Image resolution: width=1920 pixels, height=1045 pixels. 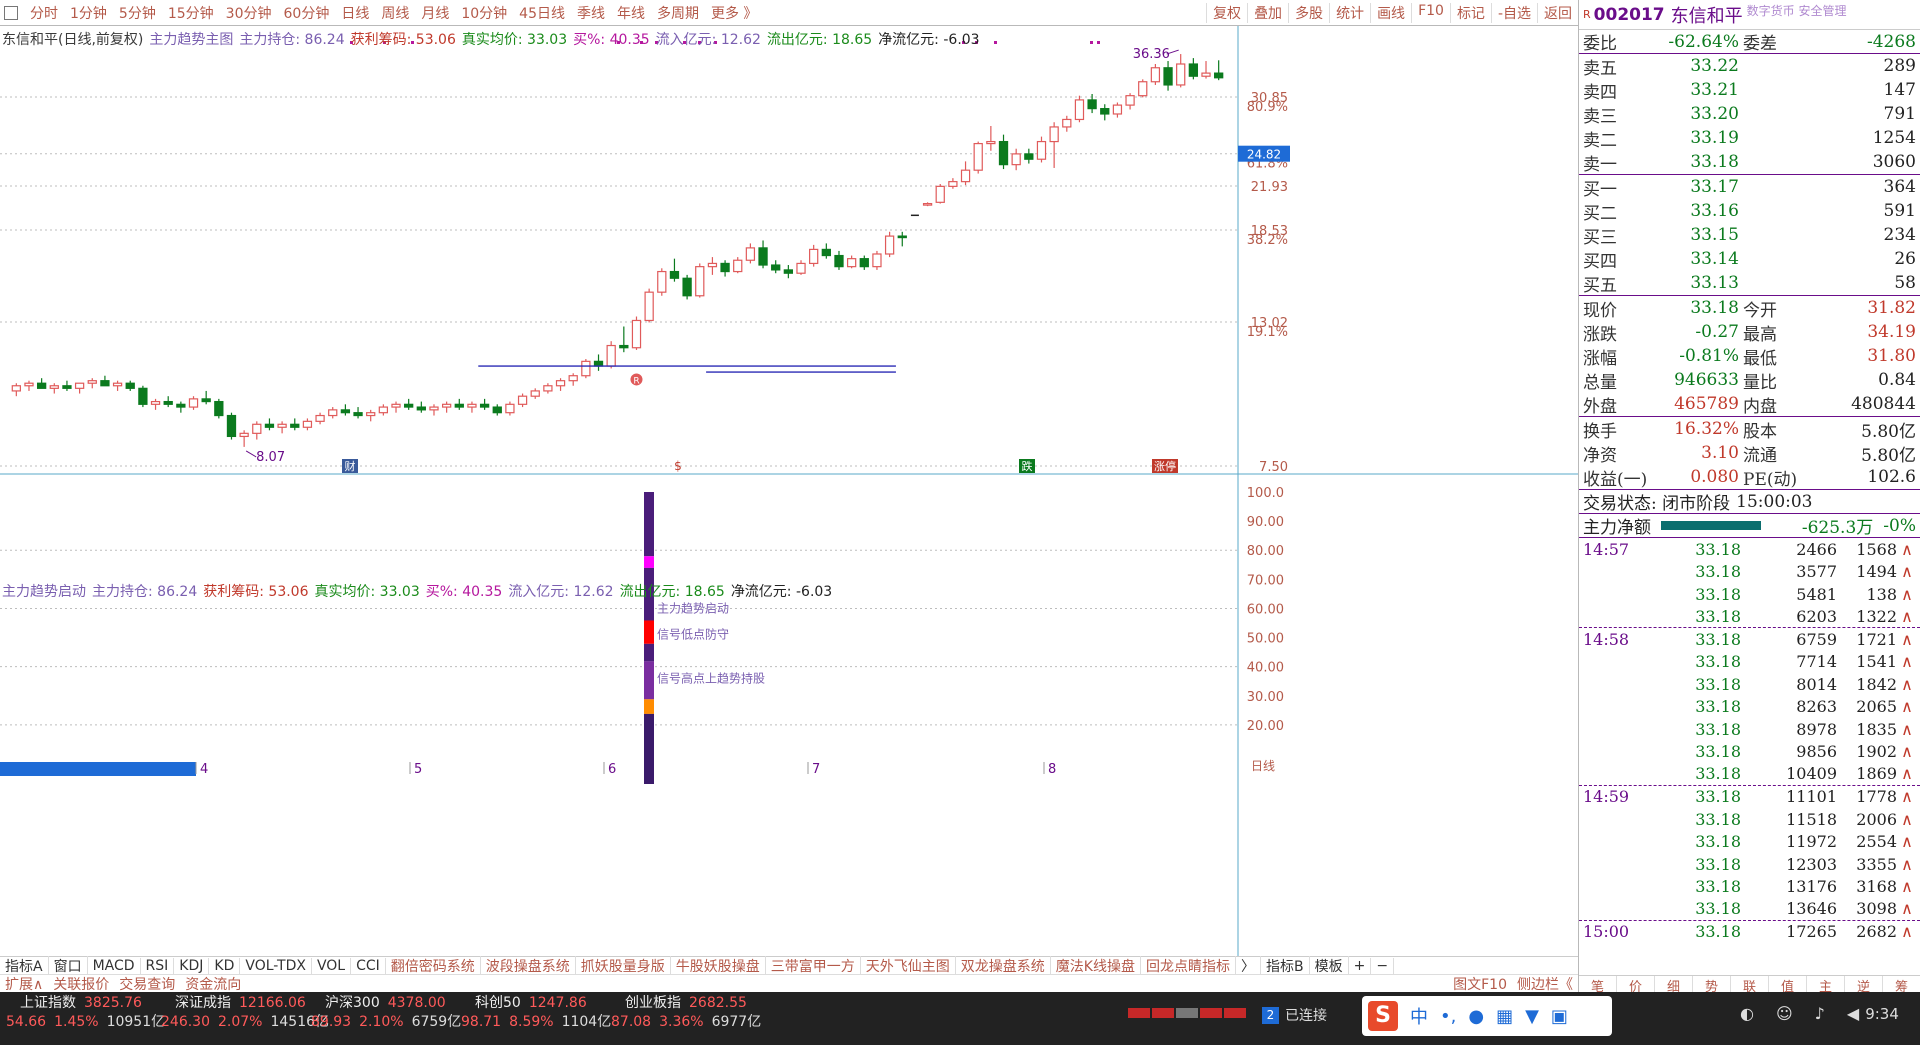 What do you see at coordinates (395, 13) in the screenshot?
I see `period-7: 周线` at bounding box center [395, 13].